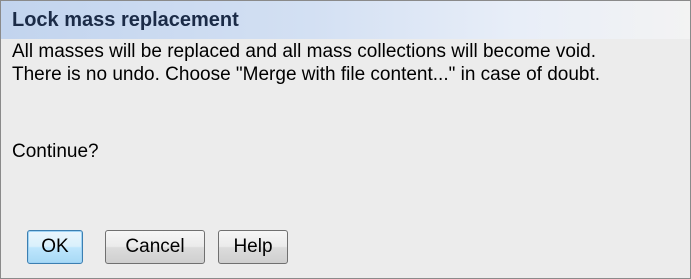 The image size is (691, 279). What do you see at coordinates (155, 247) in the screenshot?
I see `cancel-button: Cancel` at bounding box center [155, 247].